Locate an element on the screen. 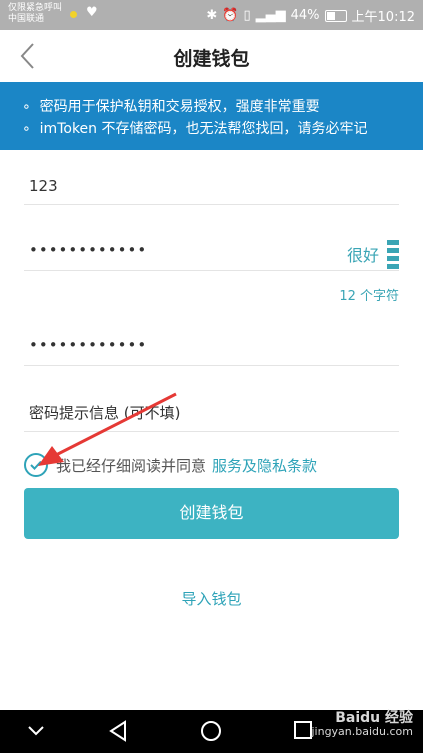 The width and height of the screenshot is (423, 753). battery-icon is located at coordinates (335, 15).